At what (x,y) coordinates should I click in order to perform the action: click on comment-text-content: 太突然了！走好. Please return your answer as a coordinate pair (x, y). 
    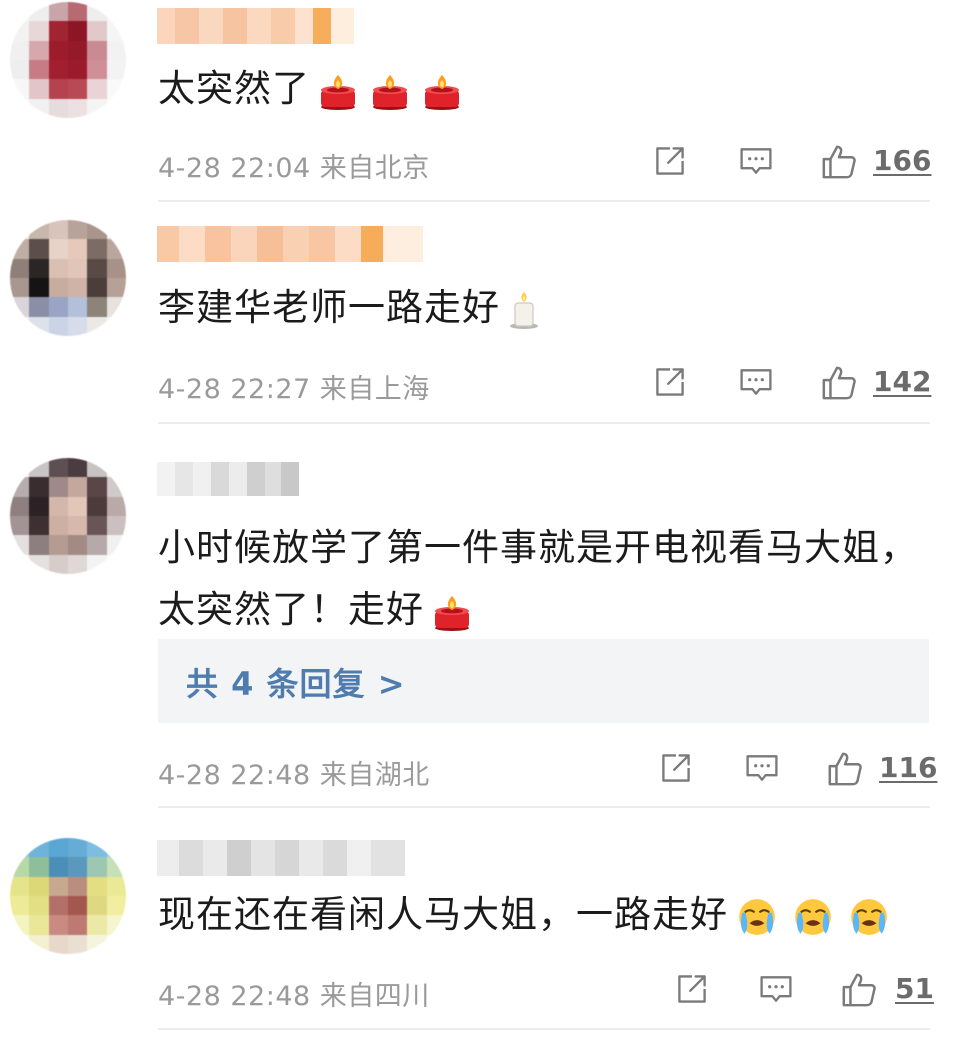
    Looking at the image, I should click on (291, 609).